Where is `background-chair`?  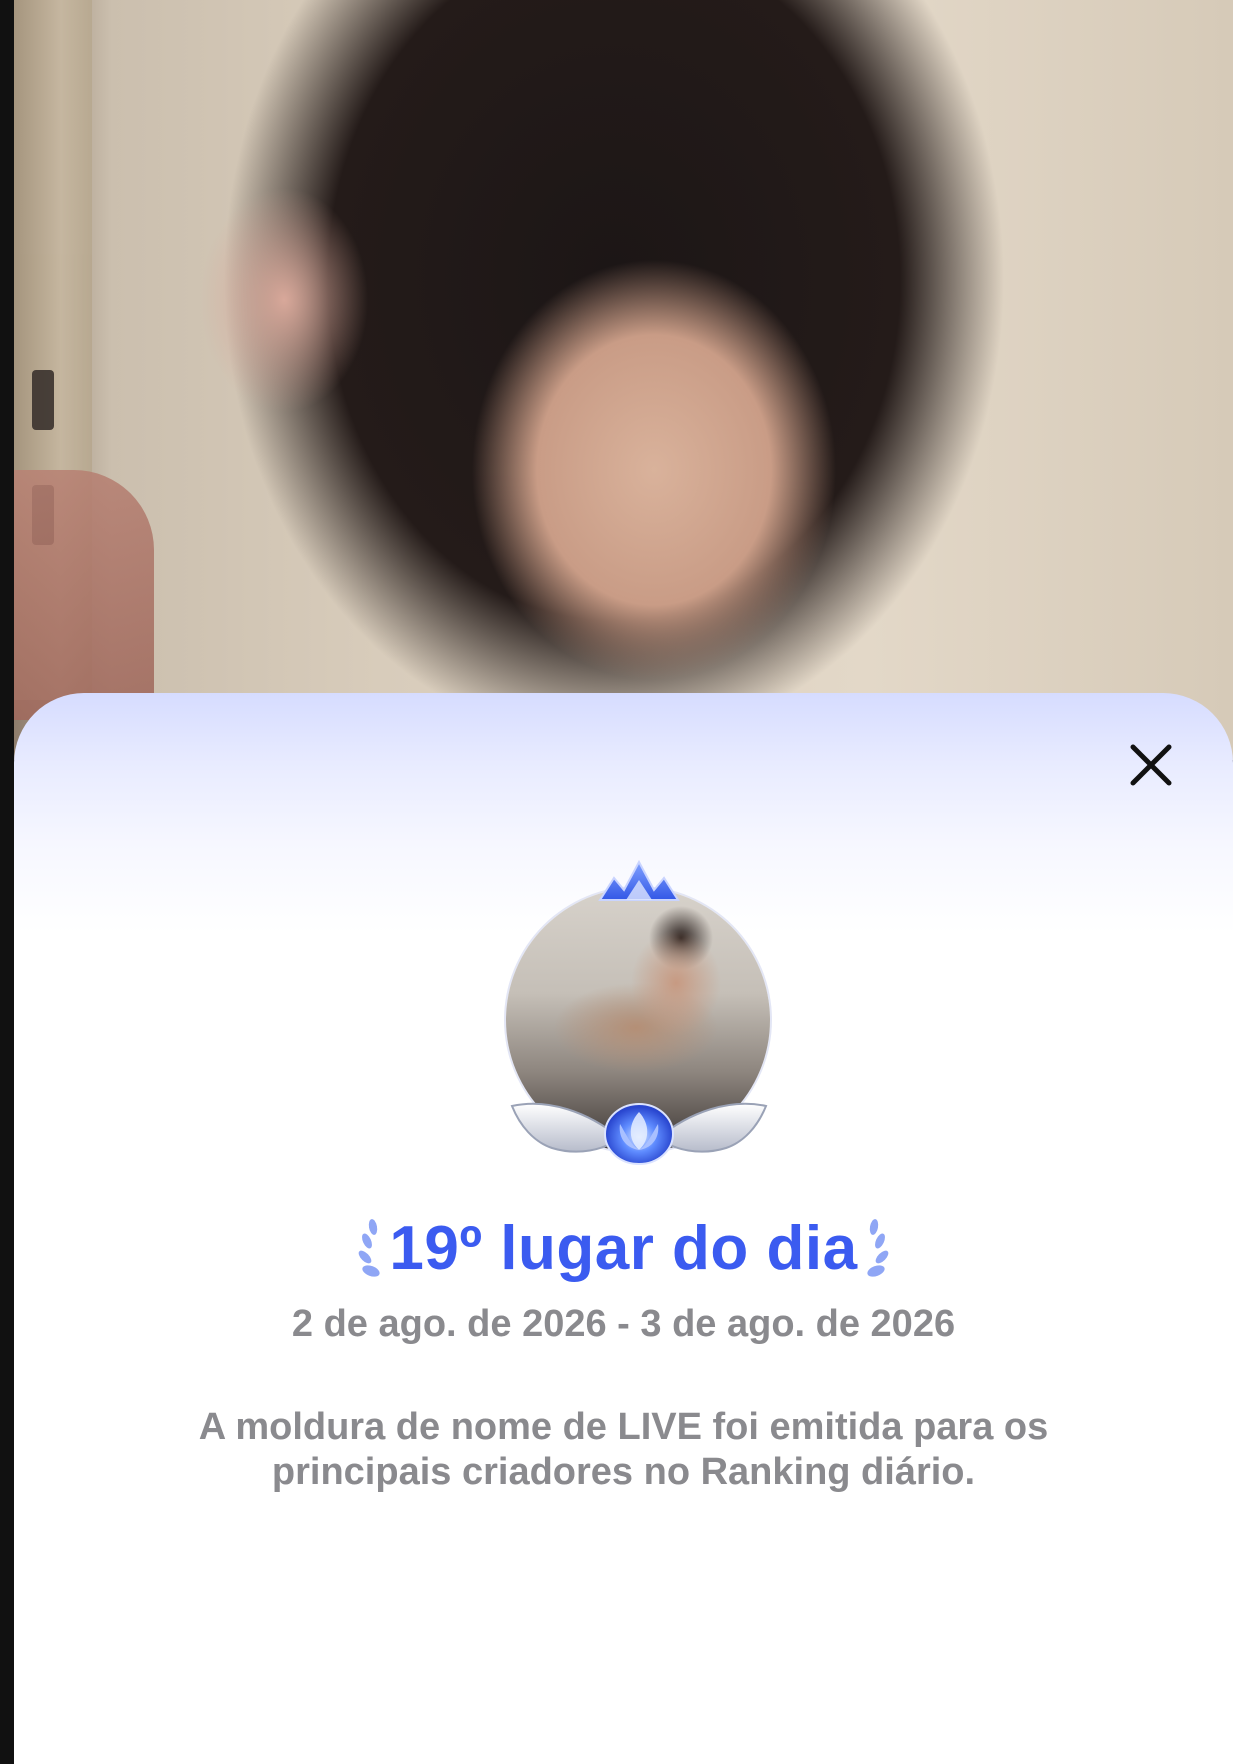 background-chair is located at coordinates (84, 595).